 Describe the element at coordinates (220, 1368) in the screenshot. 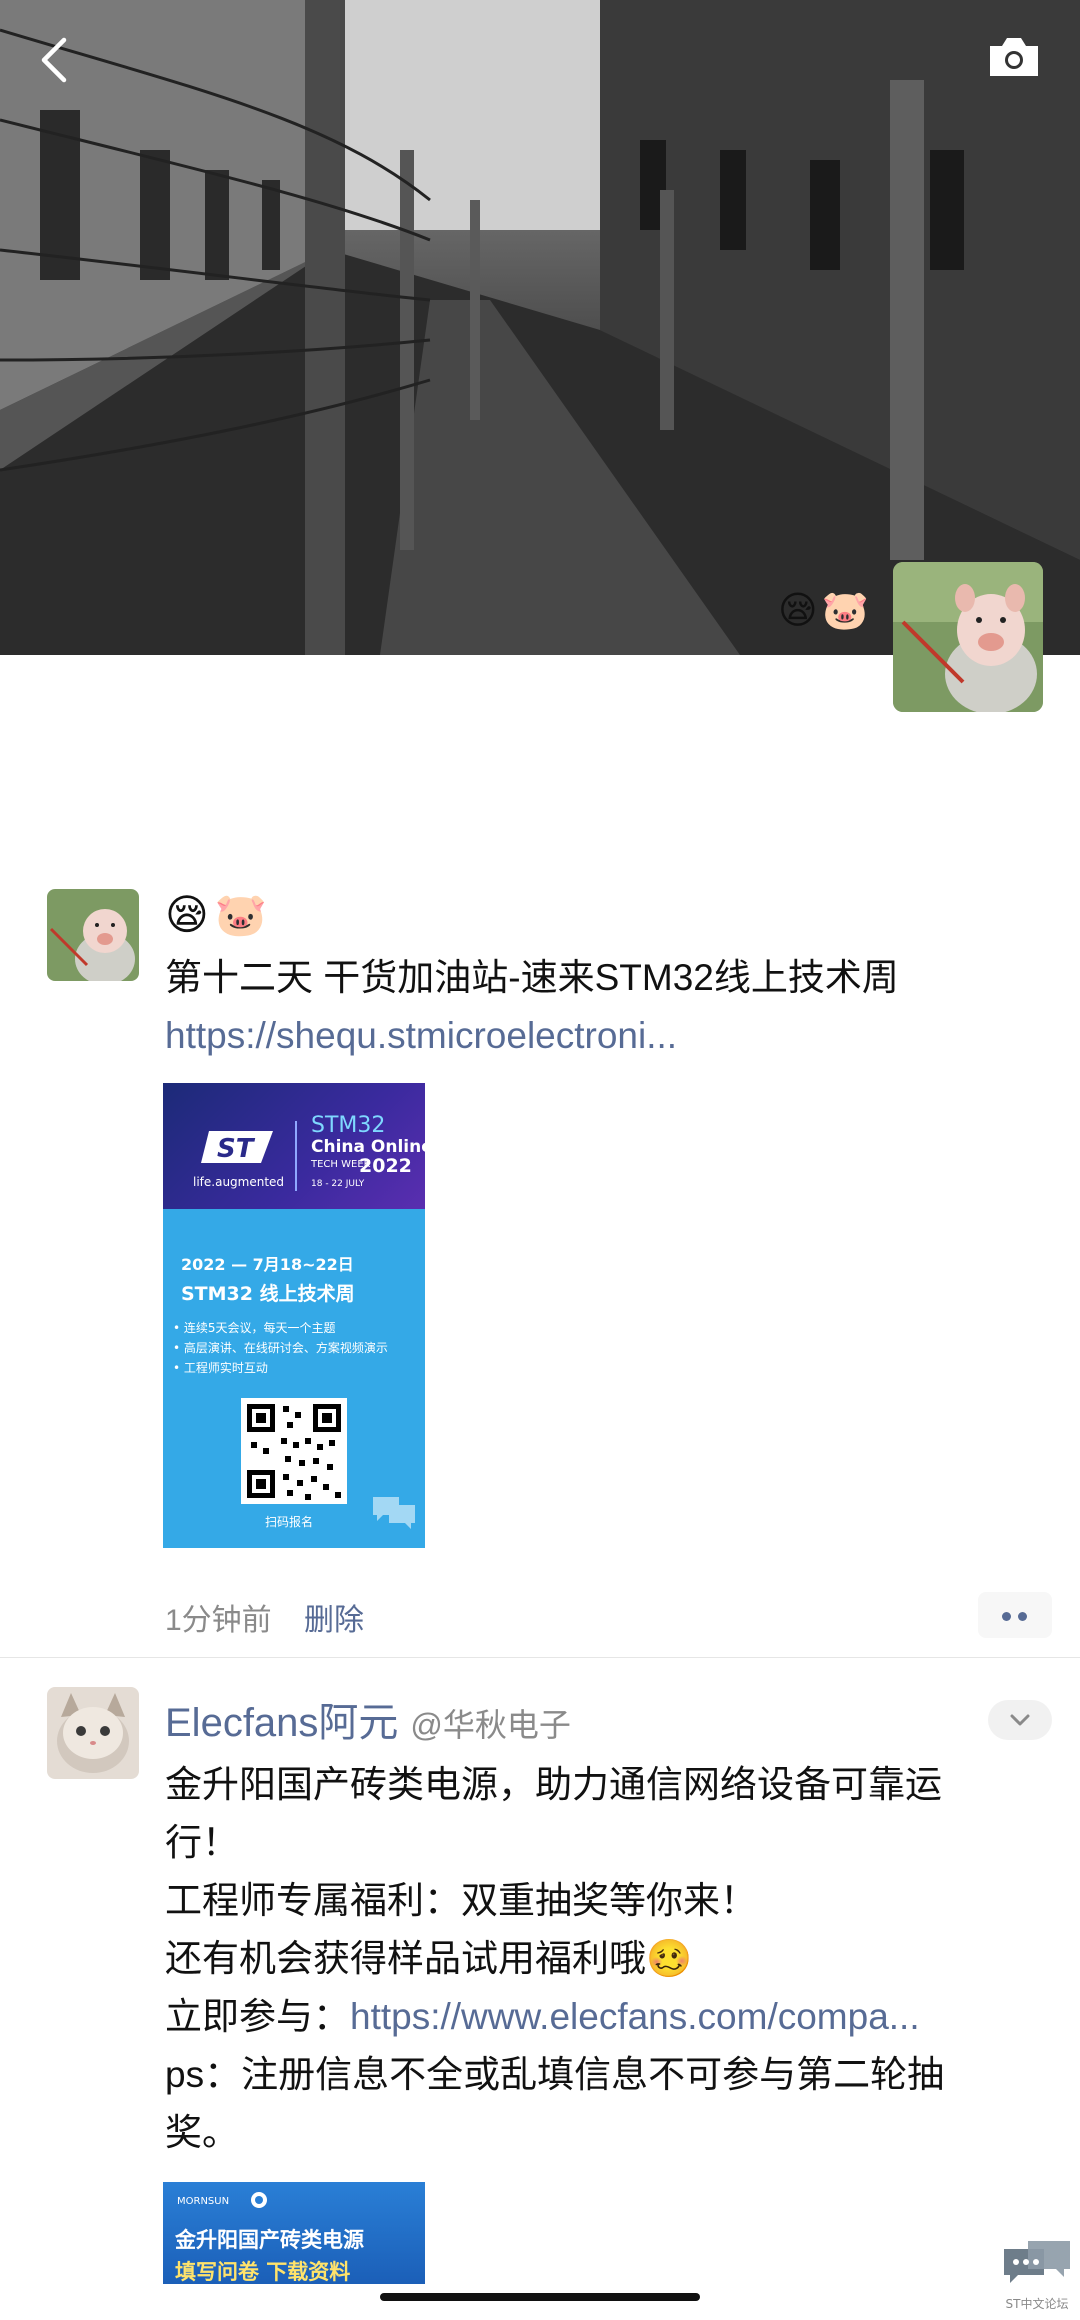

I see `poster-bullet: • 工程师实时互动` at that location.